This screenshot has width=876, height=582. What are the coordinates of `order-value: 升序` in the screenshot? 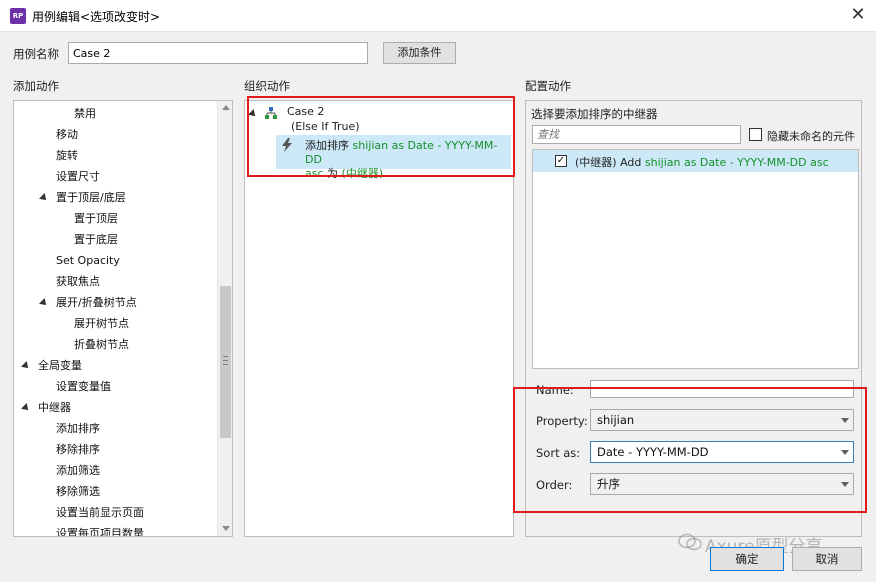 It's located at (608, 484).